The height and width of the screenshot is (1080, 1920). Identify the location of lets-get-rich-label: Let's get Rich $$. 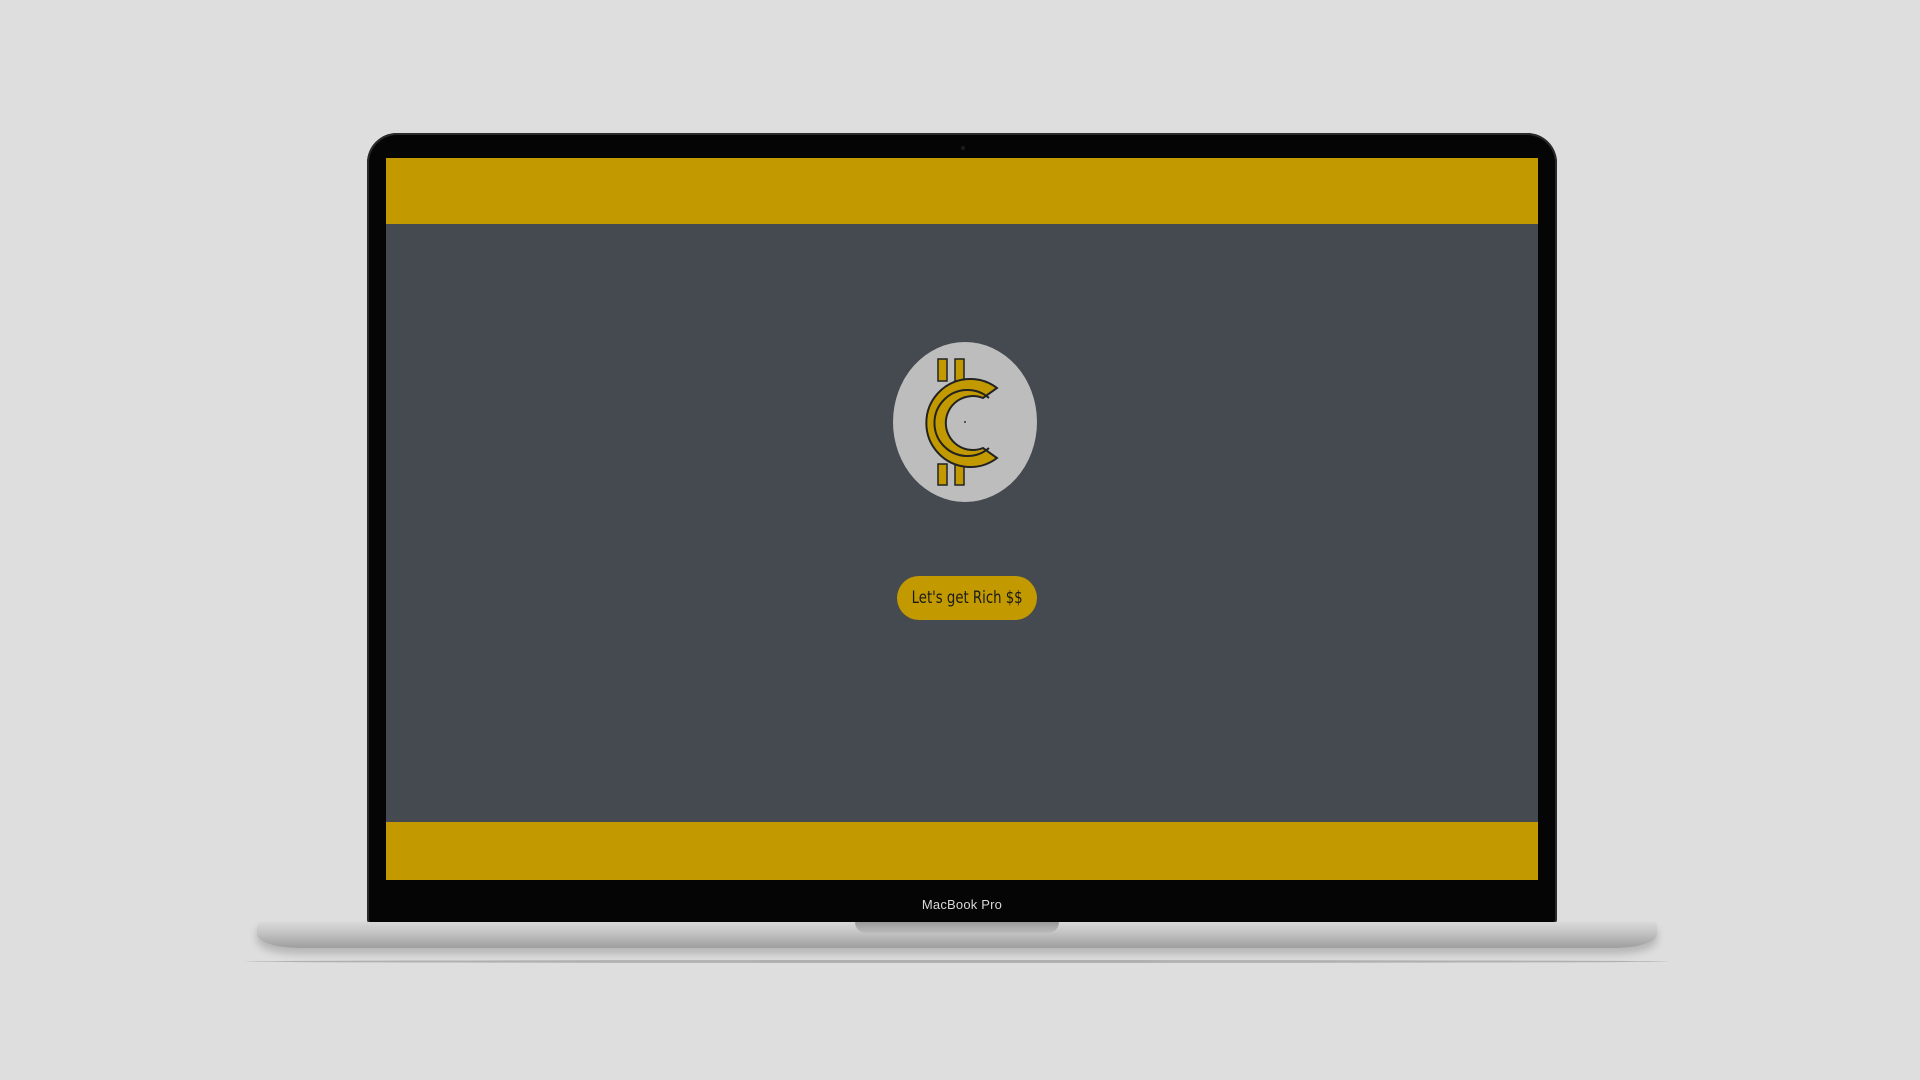
(967, 598).